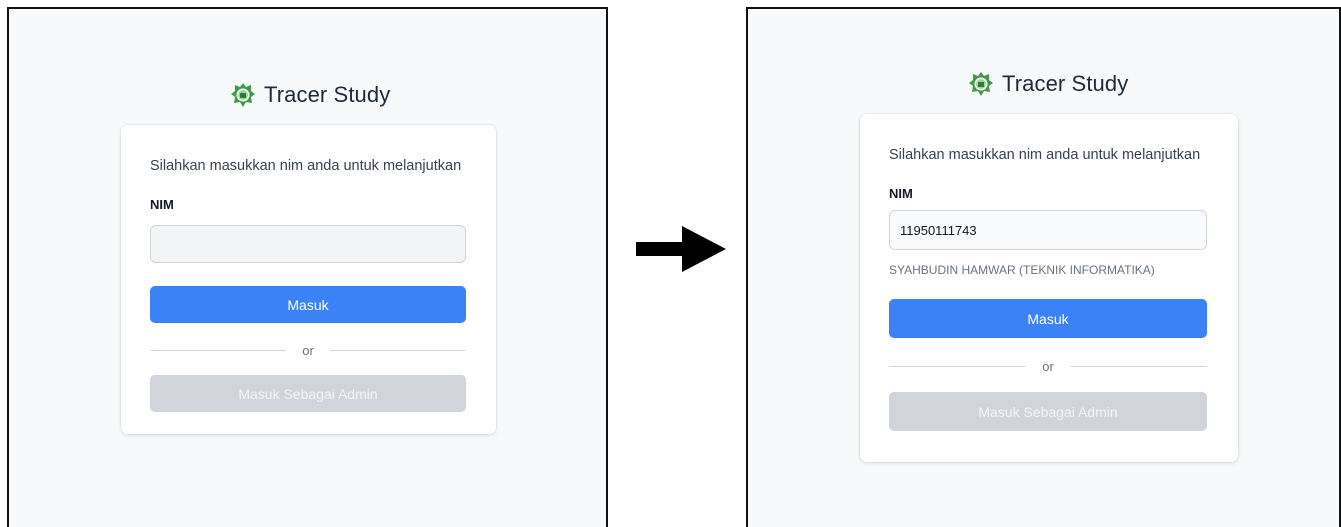  Describe the element at coordinates (681, 249) in the screenshot. I see `arrow-right-icon` at that location.